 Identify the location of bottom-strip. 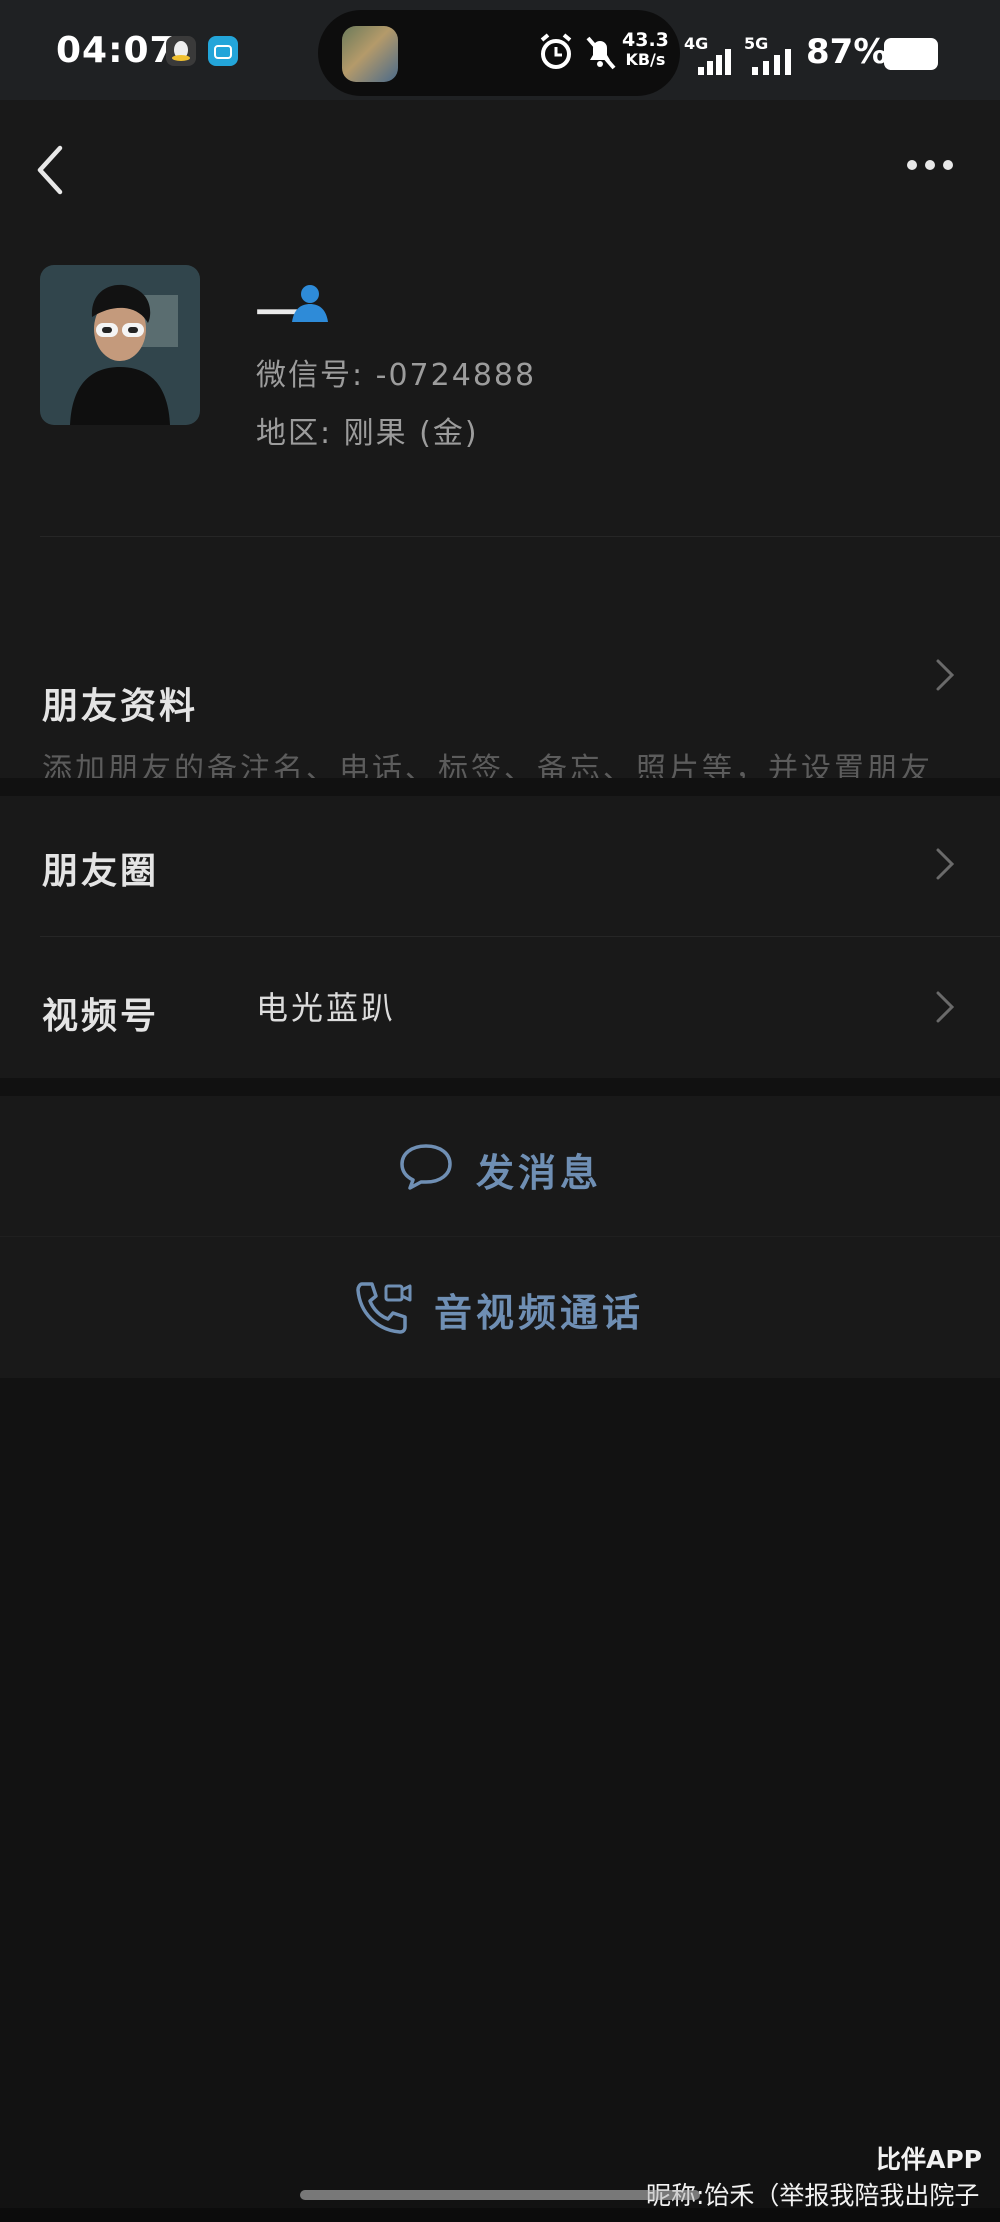
(500, 2215).